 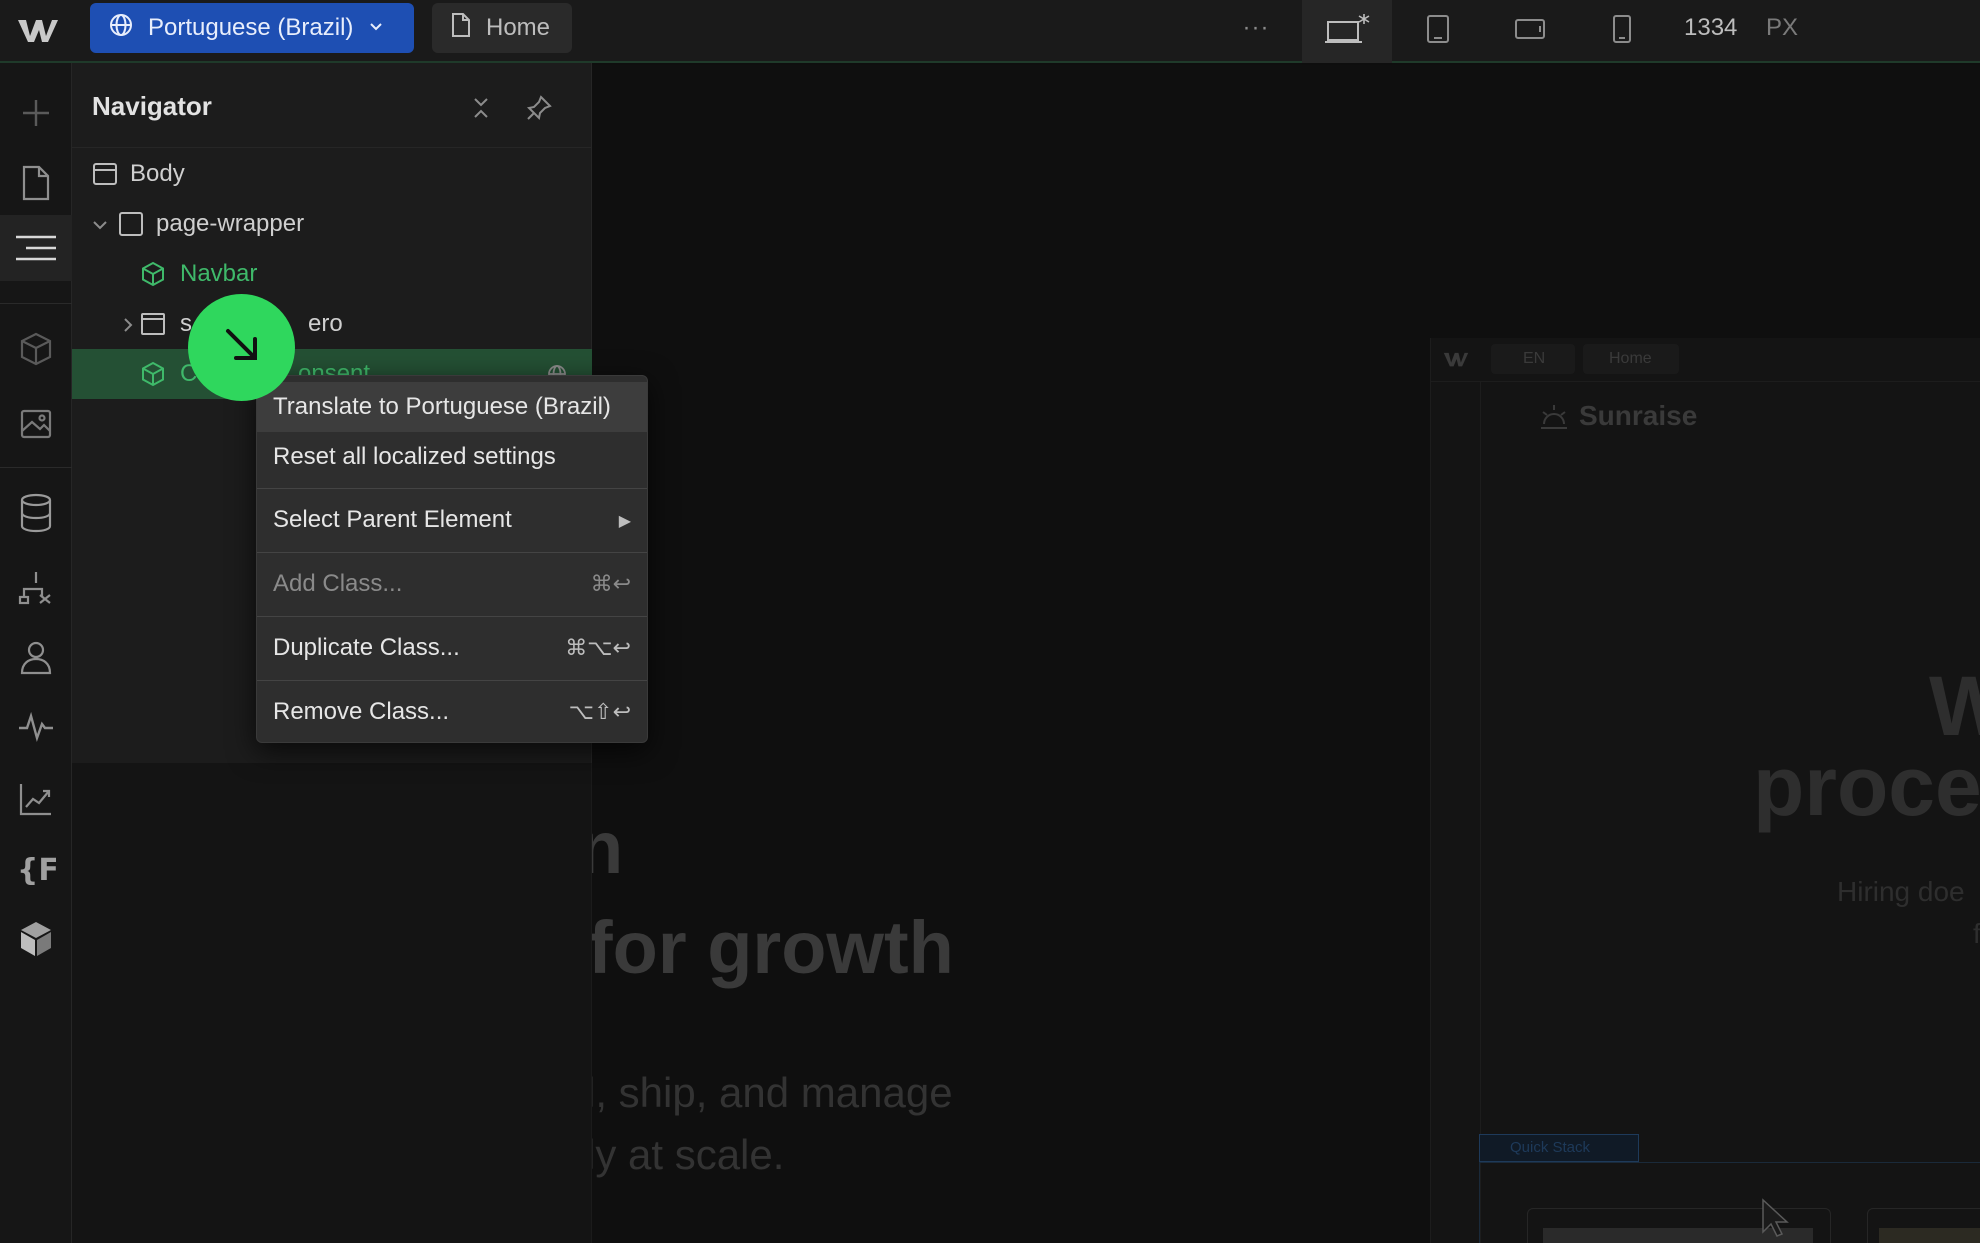 What do you see at coordinates (1901, 891) in the screenshot?
I see `preview-subtext: Hiring doe` at bounding box center [1901, 891].